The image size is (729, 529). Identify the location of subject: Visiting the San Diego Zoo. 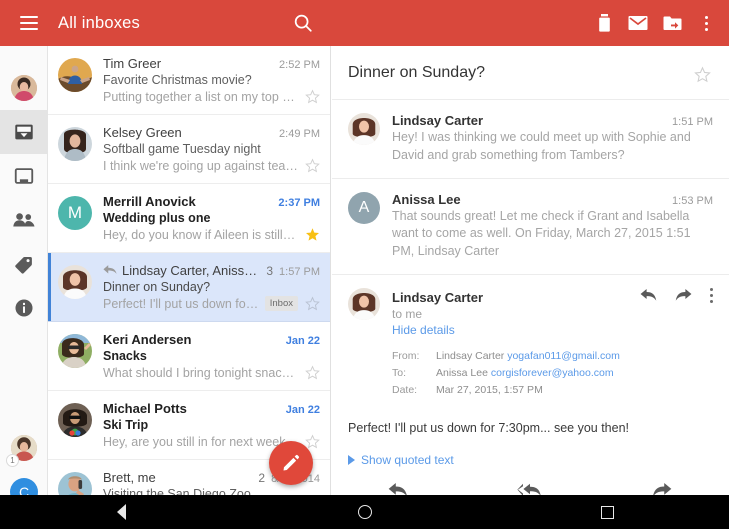
(177, 491).